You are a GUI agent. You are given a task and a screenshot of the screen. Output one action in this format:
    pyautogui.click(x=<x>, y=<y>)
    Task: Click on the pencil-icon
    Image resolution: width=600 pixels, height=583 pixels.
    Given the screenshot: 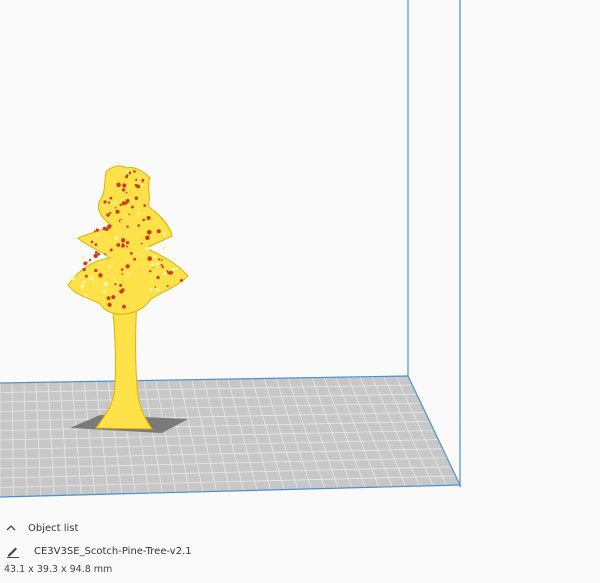 What is the action you would take?
    pyautogui.click(x=13, y=551)
    